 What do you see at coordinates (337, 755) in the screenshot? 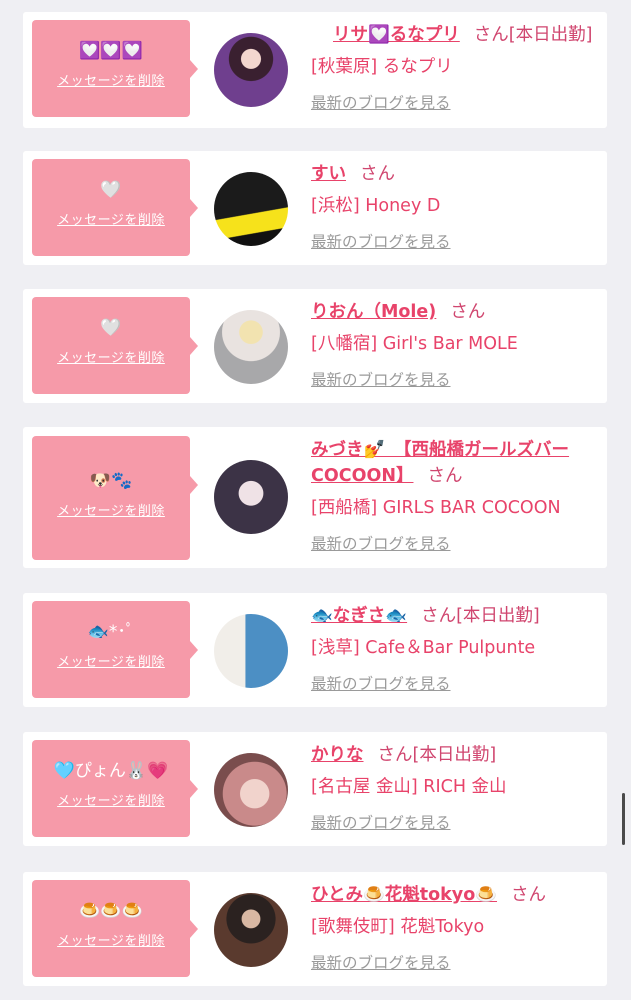
I see `girl-name-link: かりな` at bounding box center [337, 755].